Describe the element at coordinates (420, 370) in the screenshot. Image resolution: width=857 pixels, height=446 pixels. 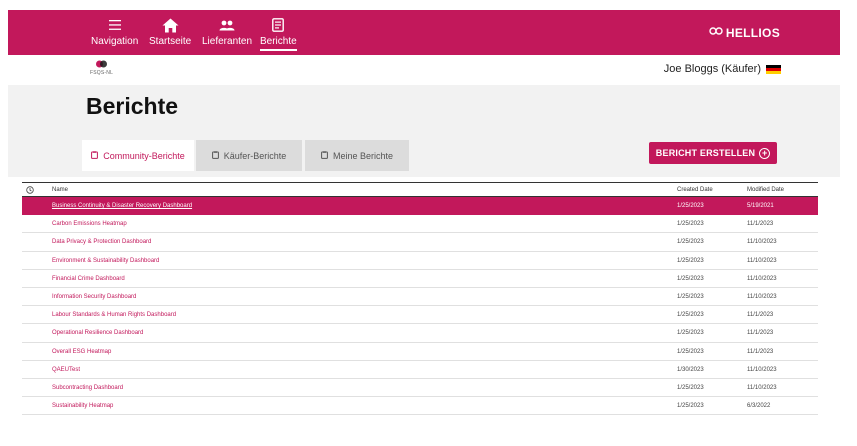
I see `table-row: QAEUTest 1/30/2023 11/10/2023` at that location.